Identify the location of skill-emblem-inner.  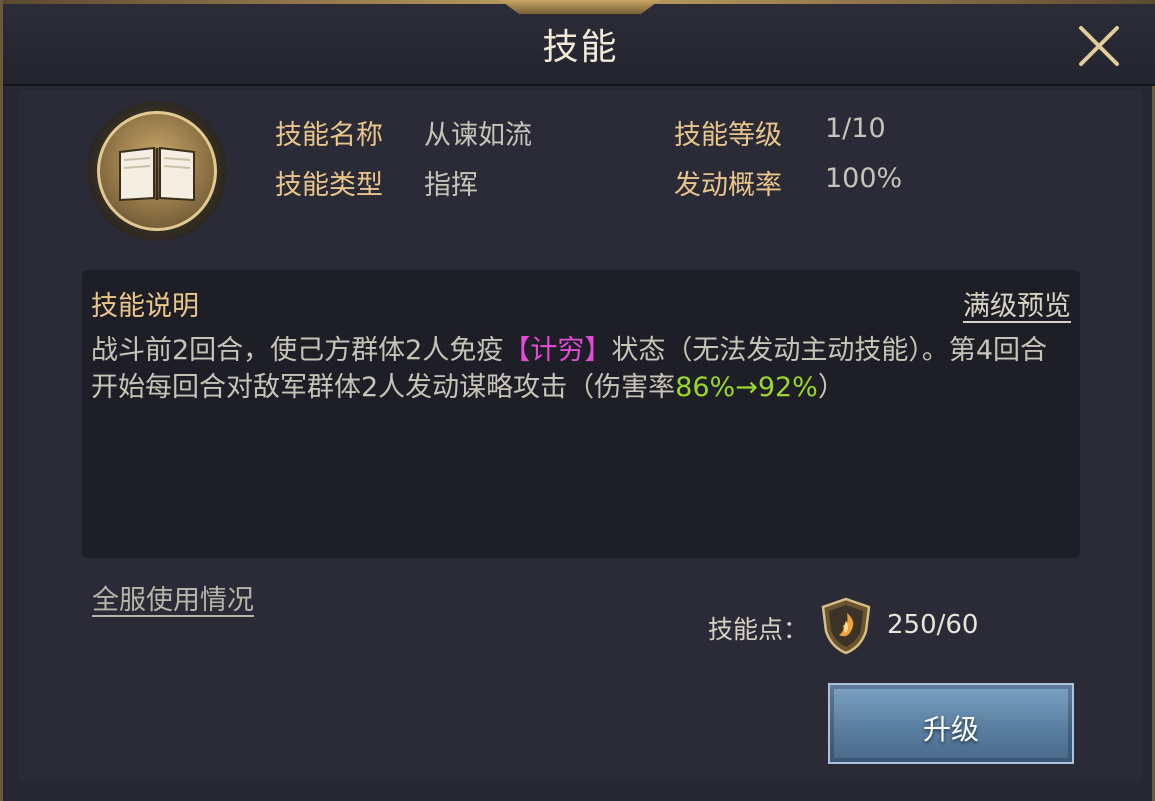
(157, 171).